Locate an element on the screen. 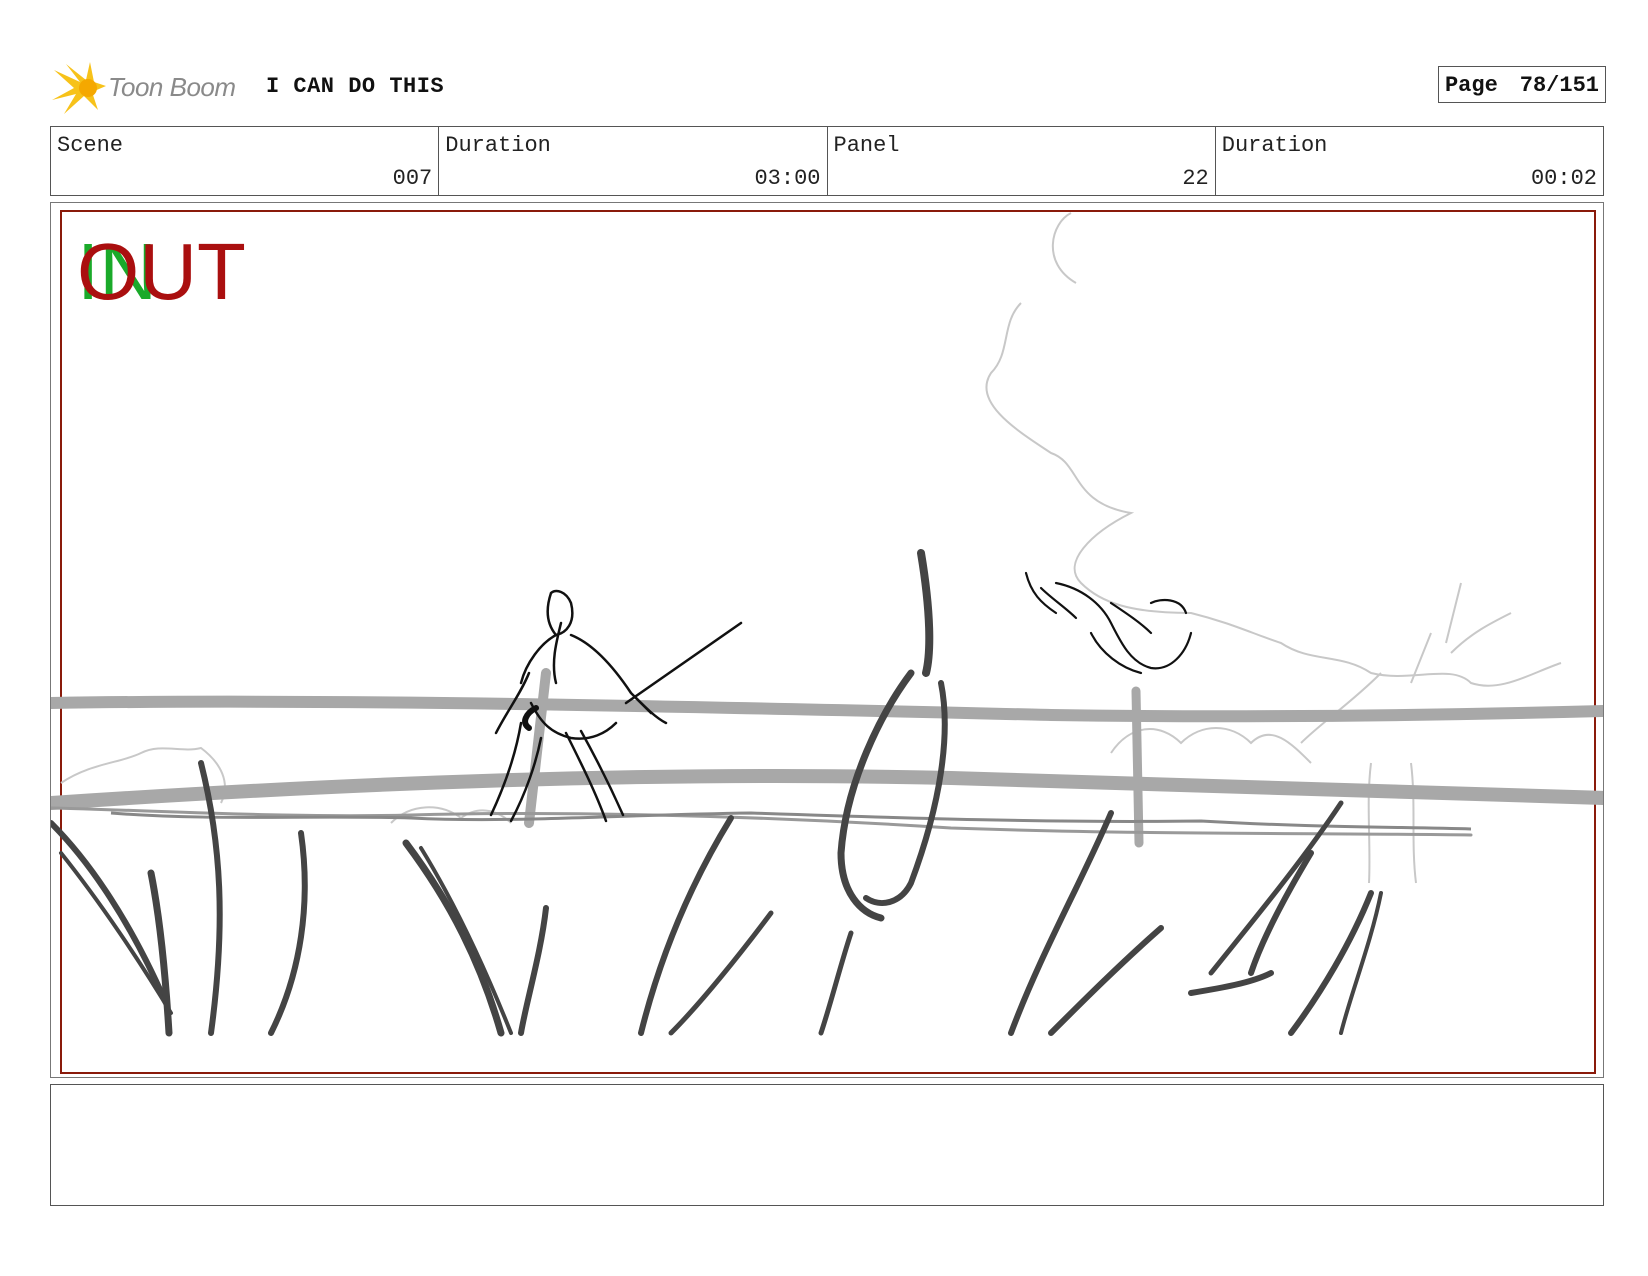 The width and height of the screenshot is (1648, 1276). logo-text: Toon Boom is located at coordinates (172, 87).